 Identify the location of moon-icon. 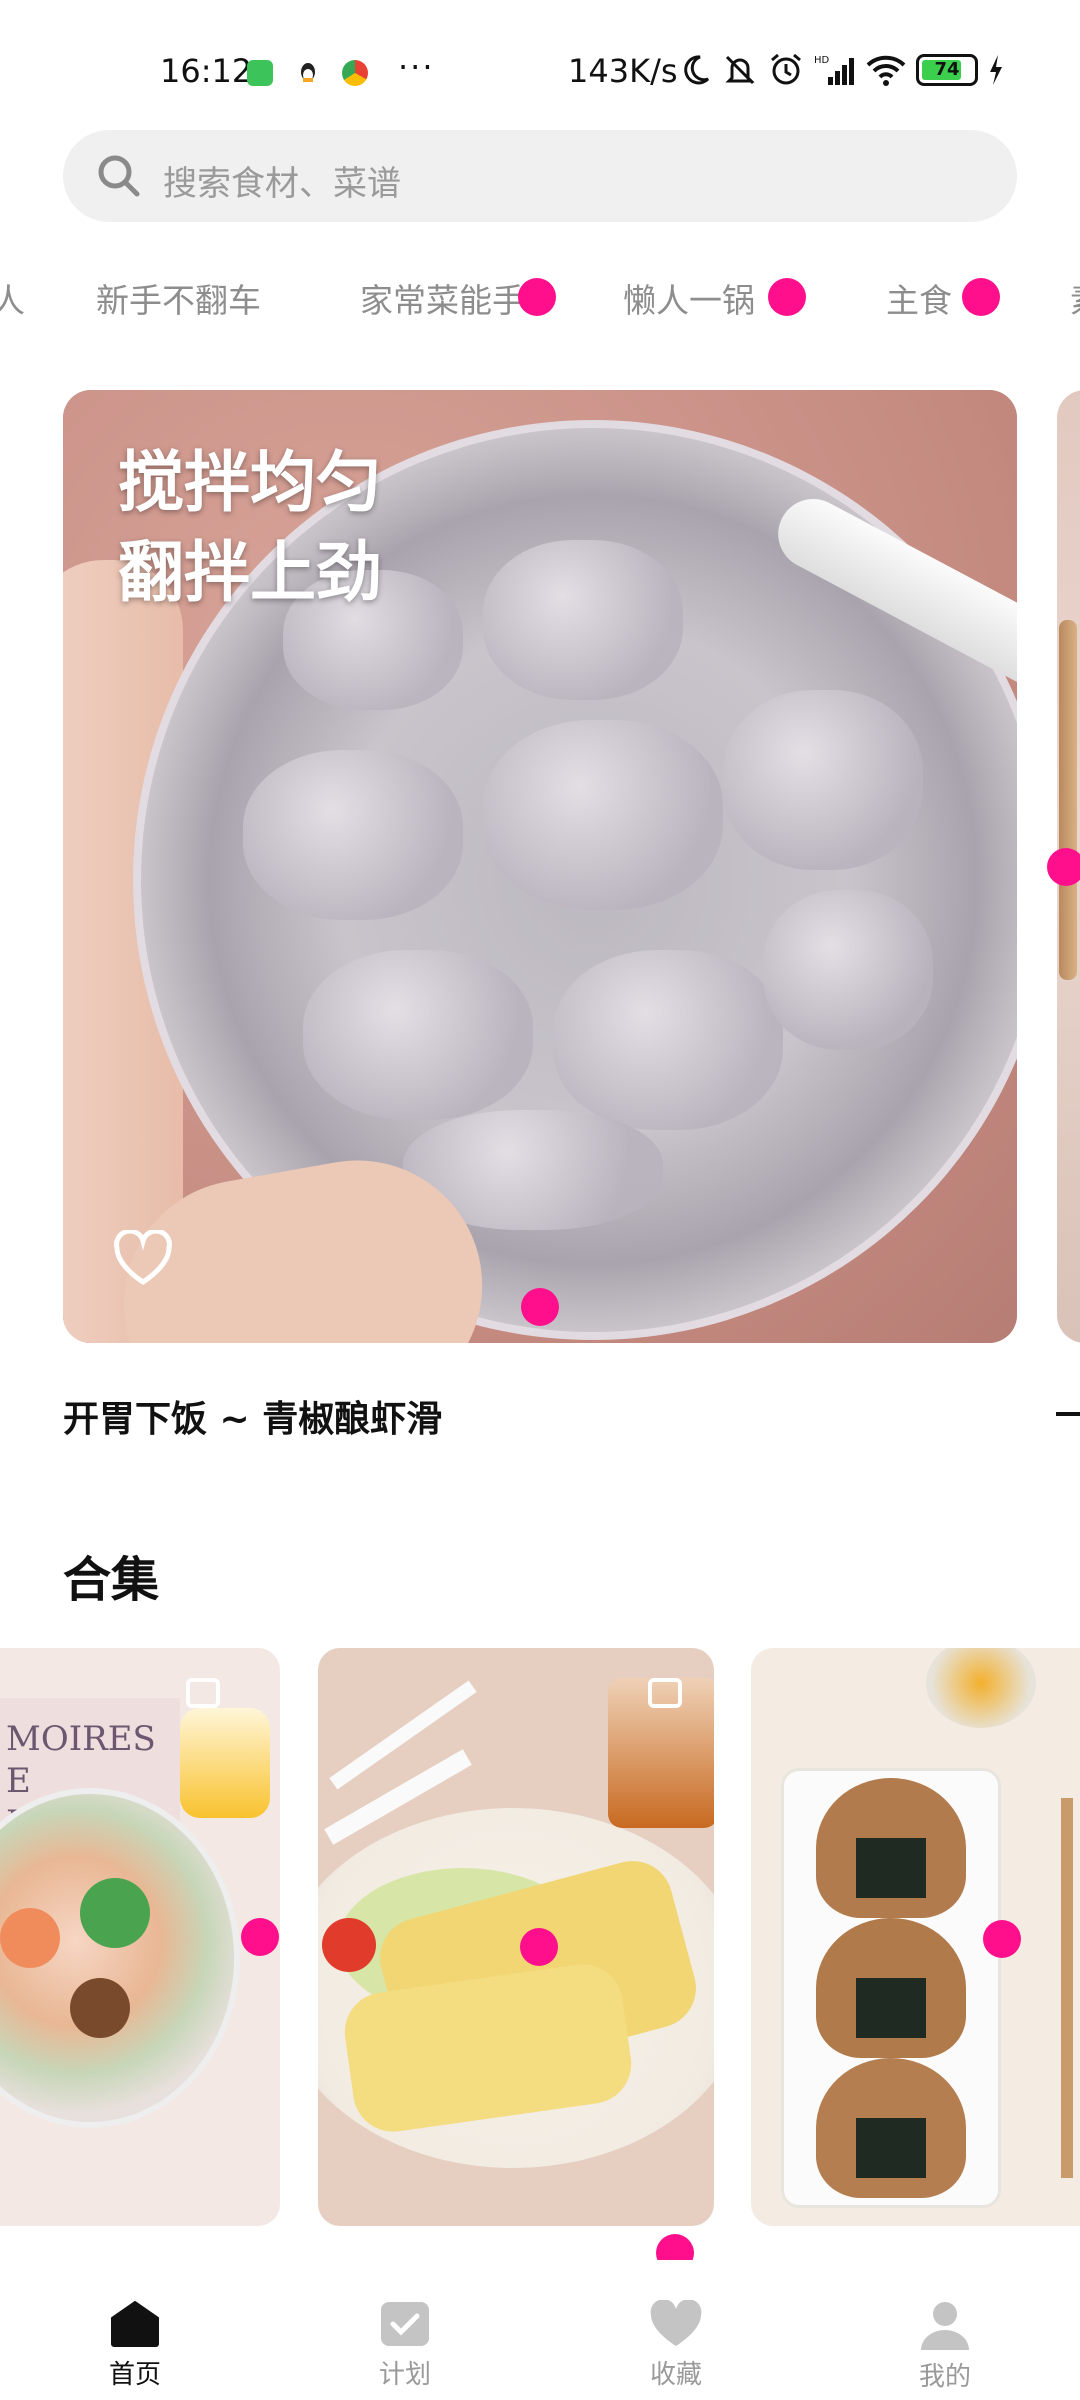
(697, 70).